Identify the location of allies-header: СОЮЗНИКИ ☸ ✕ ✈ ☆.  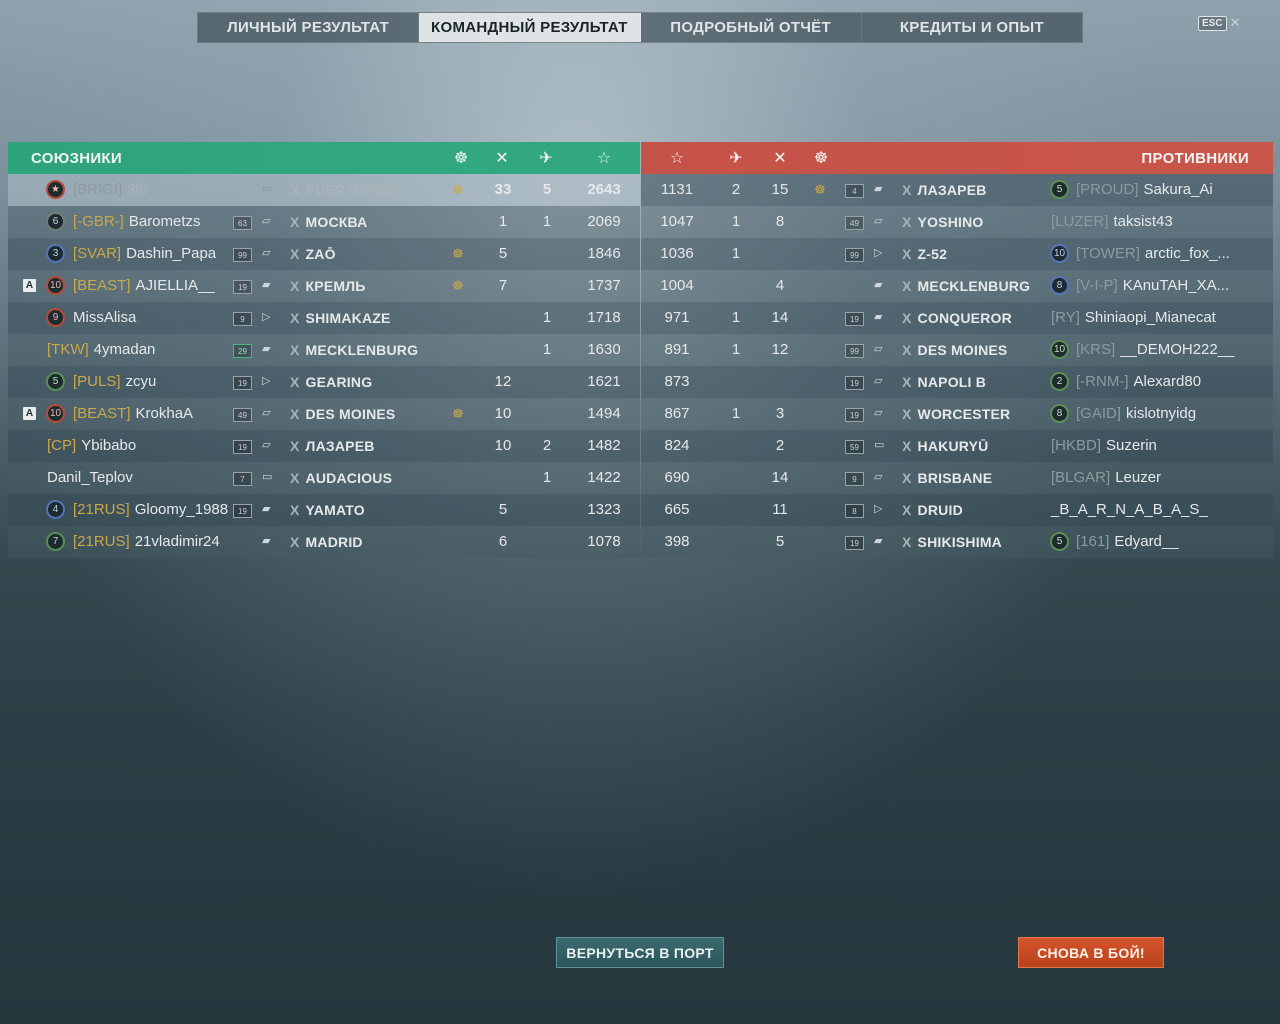
(324, 158).